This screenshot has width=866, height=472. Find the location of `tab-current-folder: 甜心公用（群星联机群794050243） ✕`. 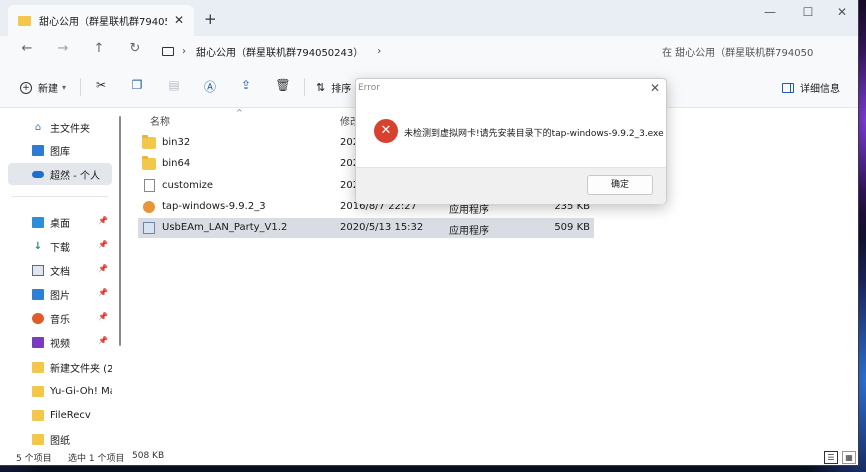

tab-current-folder: 甜心公用（群星联机群794050243） ✕ is located at coordinates (101, 20).